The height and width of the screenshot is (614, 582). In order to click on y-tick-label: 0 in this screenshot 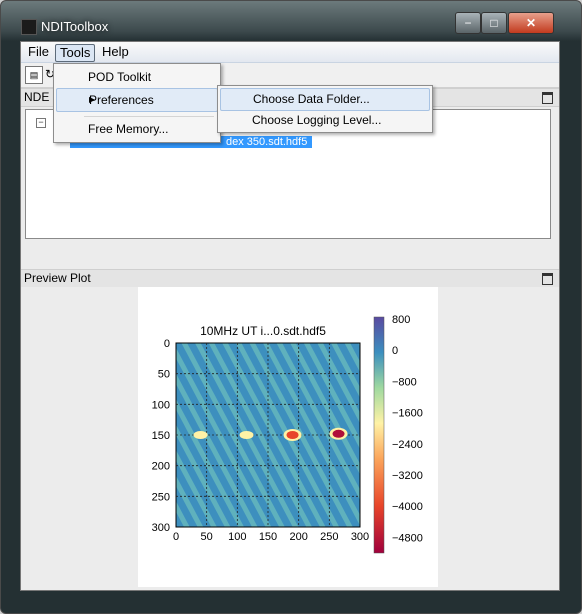, I will do `click(167, 344)`.